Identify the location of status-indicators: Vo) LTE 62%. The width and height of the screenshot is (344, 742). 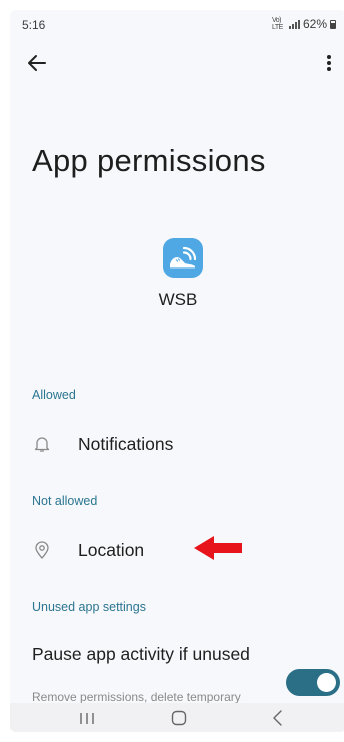
(304, 24).